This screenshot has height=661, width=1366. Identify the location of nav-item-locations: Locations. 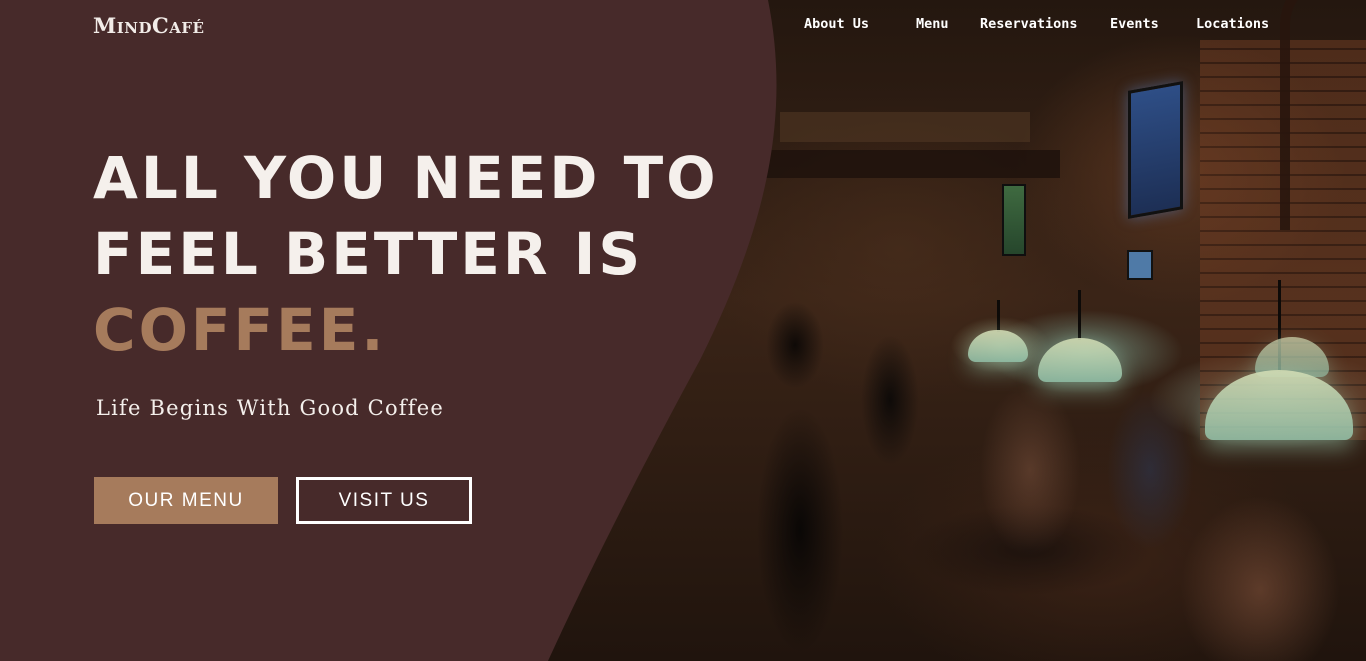
(1232, 24).